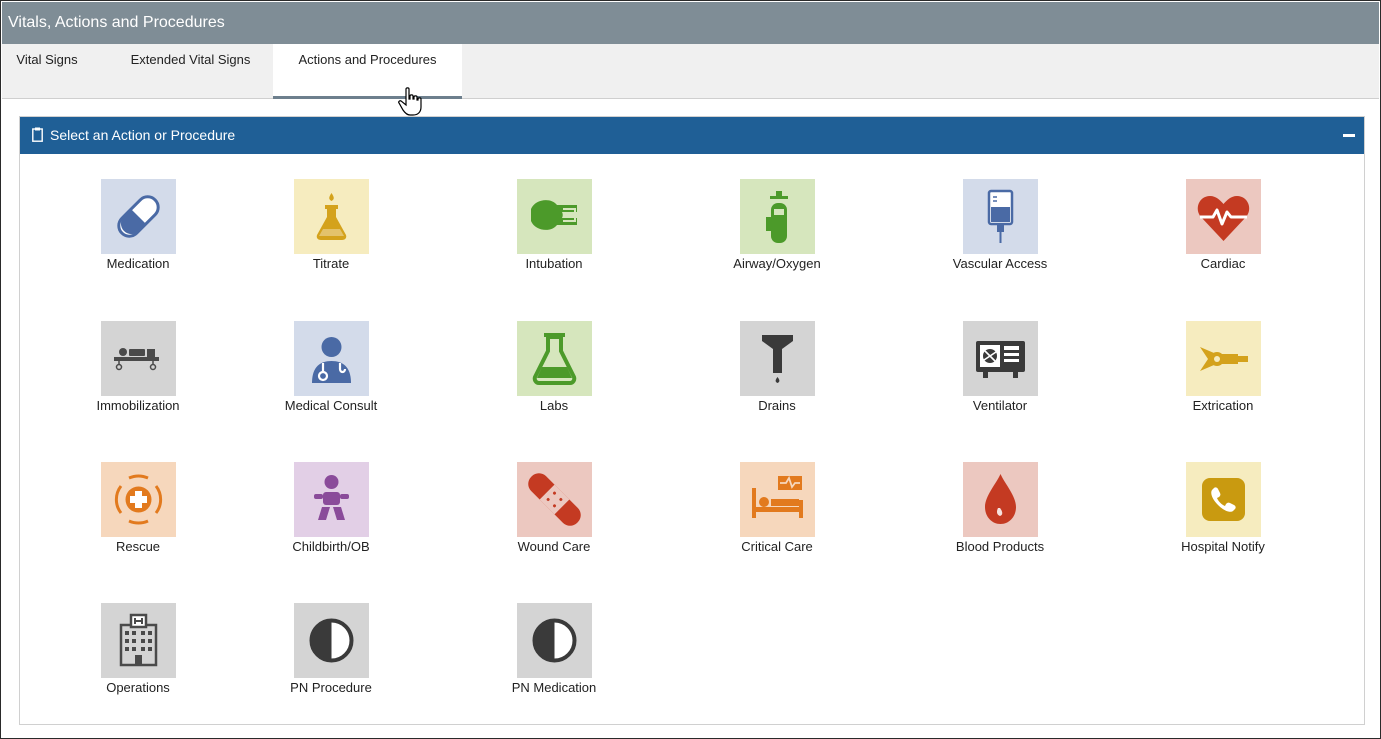 The image size is (1381, 739). What do you see at coordinates (47, 59) in the screenshot?
I see `tab-label: Vital Signs` at bounding box center [47, 59].